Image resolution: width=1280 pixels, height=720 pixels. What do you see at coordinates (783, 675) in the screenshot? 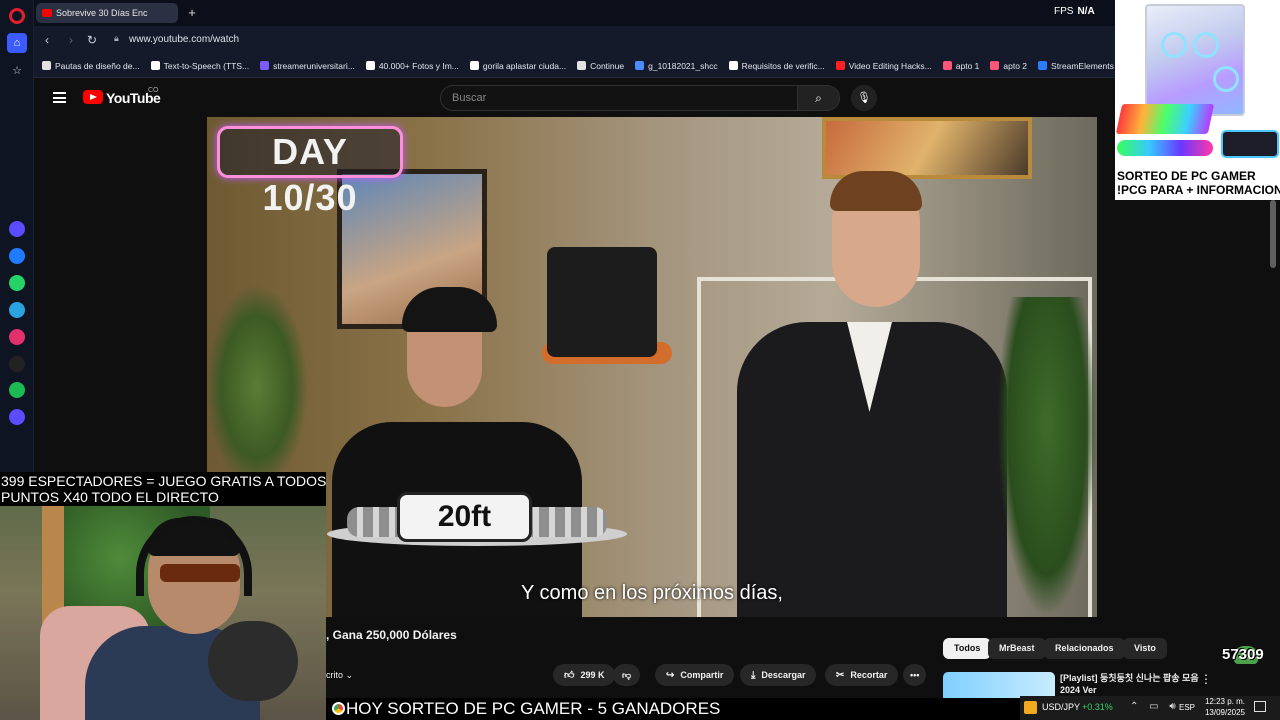
I see `download-label: Descargar` at bounding box center [783, 675].